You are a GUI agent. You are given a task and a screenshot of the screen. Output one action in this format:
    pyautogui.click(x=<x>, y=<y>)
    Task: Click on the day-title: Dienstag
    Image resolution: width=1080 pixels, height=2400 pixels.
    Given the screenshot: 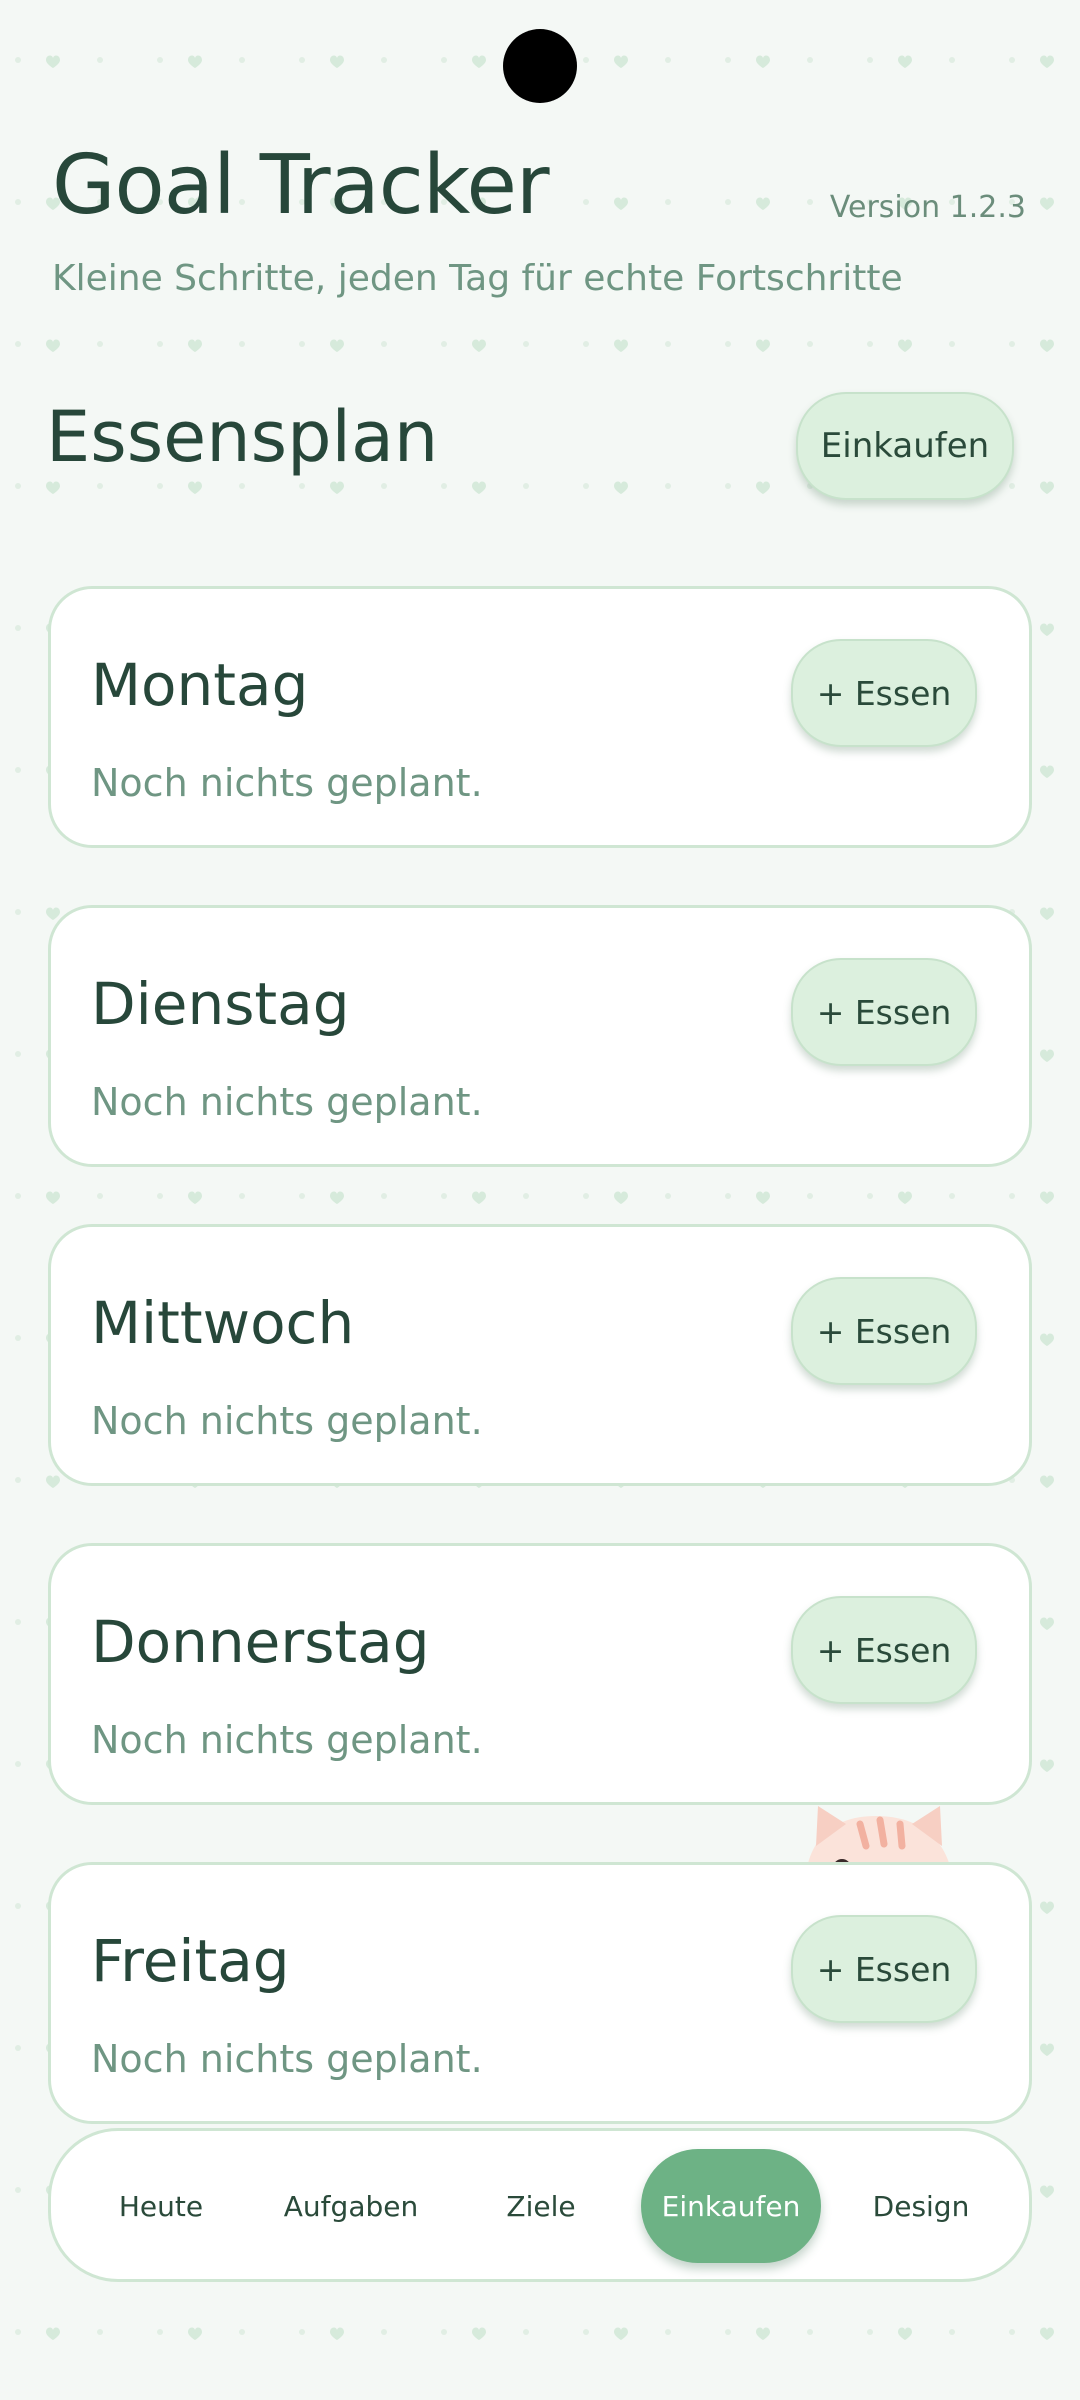 What is the action you would take?
    pyautogui.click(x=220, y=1004)
    